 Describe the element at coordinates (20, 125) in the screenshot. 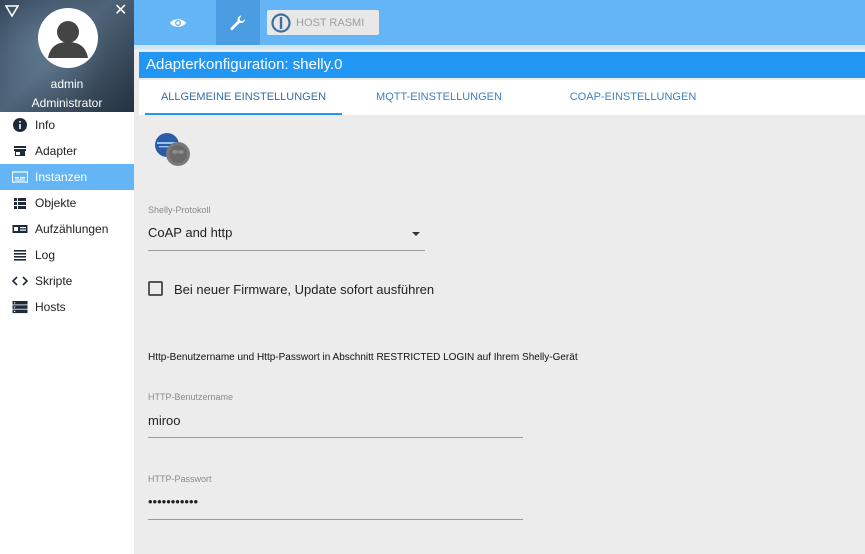

I see `info-icon` at that location.